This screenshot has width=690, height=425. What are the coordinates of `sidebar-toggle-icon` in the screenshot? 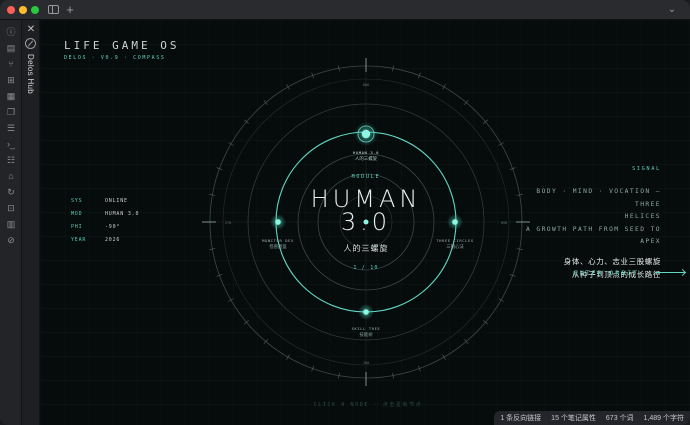 It's located at (53, 10).